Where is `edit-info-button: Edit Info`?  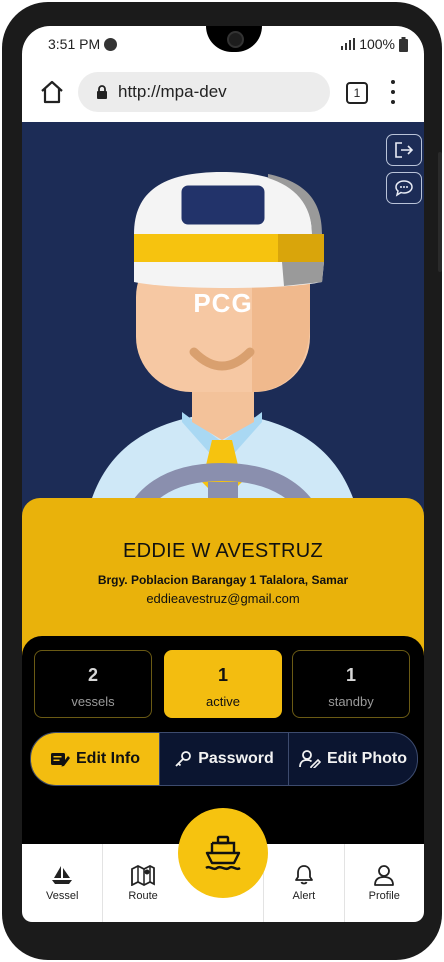 edit-info-button: Edit Info is located at coordinates (95, 759).